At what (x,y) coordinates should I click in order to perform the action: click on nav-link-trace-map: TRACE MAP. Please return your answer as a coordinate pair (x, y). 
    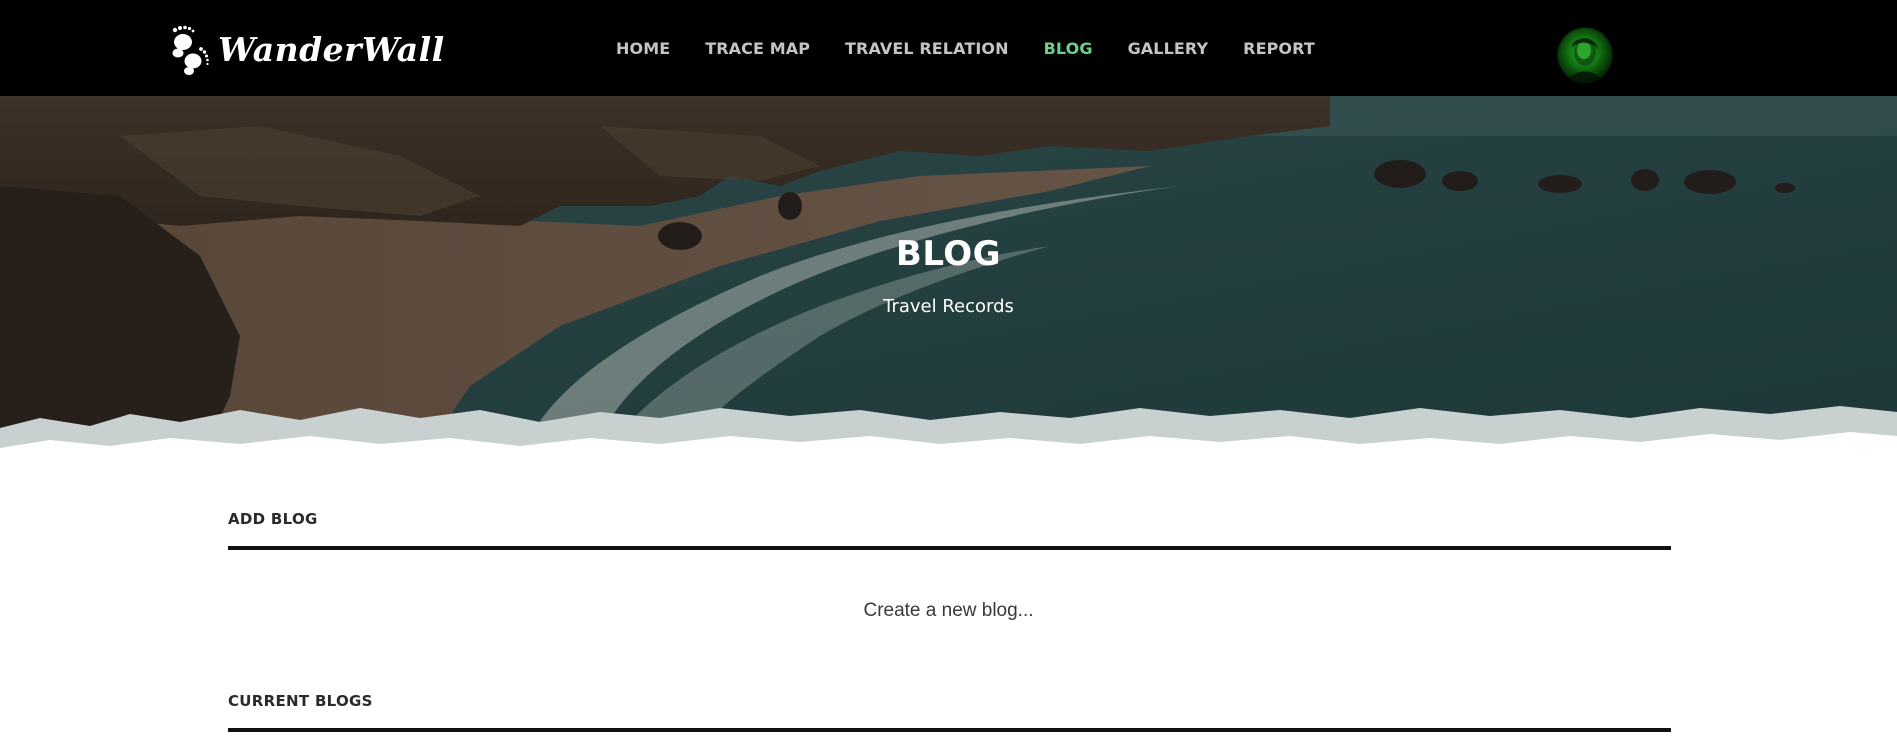
    Looking at the image, I should click on (757, 48).